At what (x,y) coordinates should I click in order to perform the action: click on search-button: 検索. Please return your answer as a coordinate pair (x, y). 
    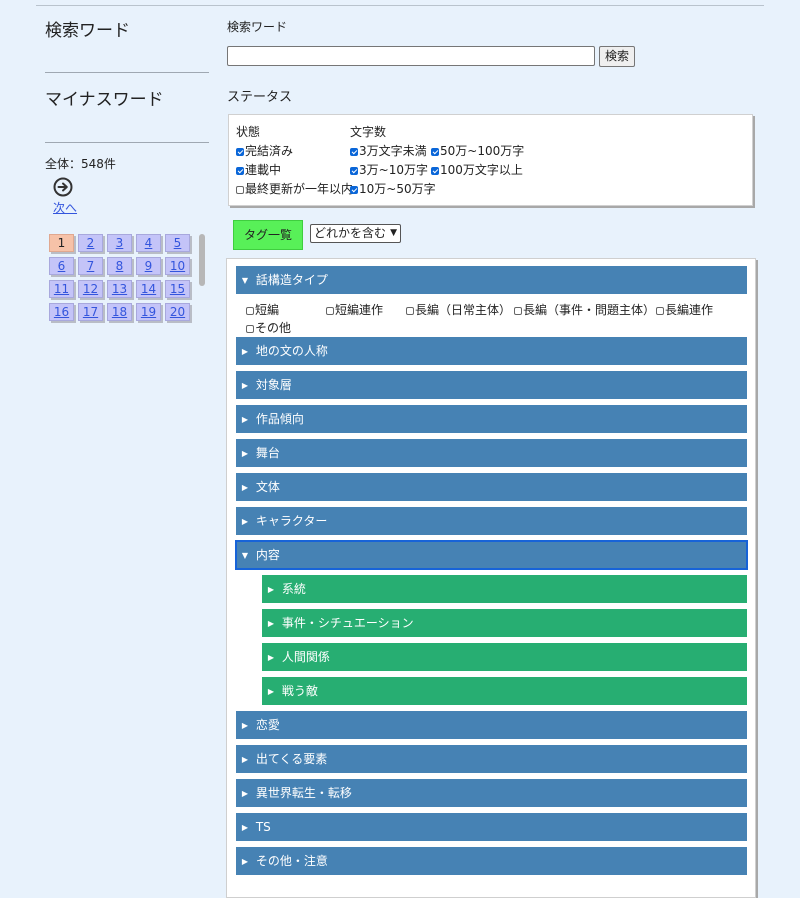
    Looking at the image, I should click on (617, 56).